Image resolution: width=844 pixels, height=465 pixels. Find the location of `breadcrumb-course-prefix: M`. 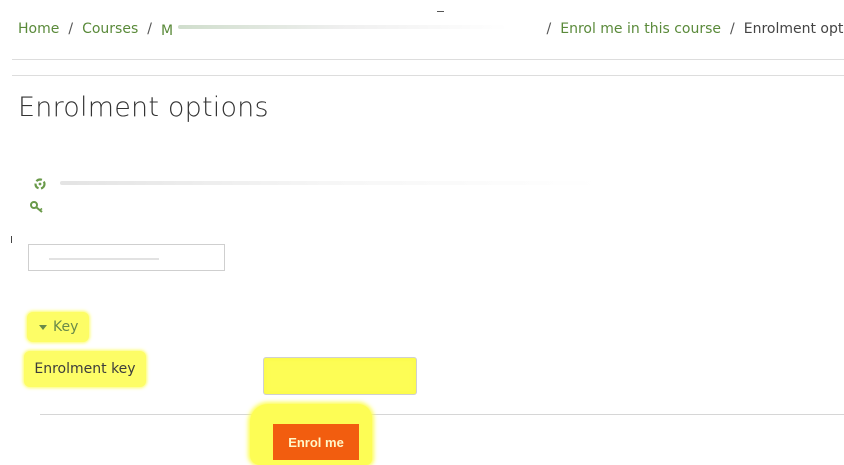

breadcrumb-course-prefix: M is located at coordinates (167, 31).